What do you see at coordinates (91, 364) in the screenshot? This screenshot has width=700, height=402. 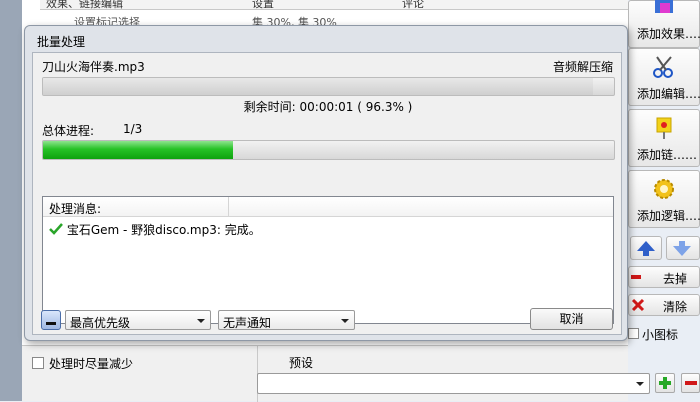 I see `minimize-checkbox-label: 处理时尽量减少` at bounding box center [91, 364].